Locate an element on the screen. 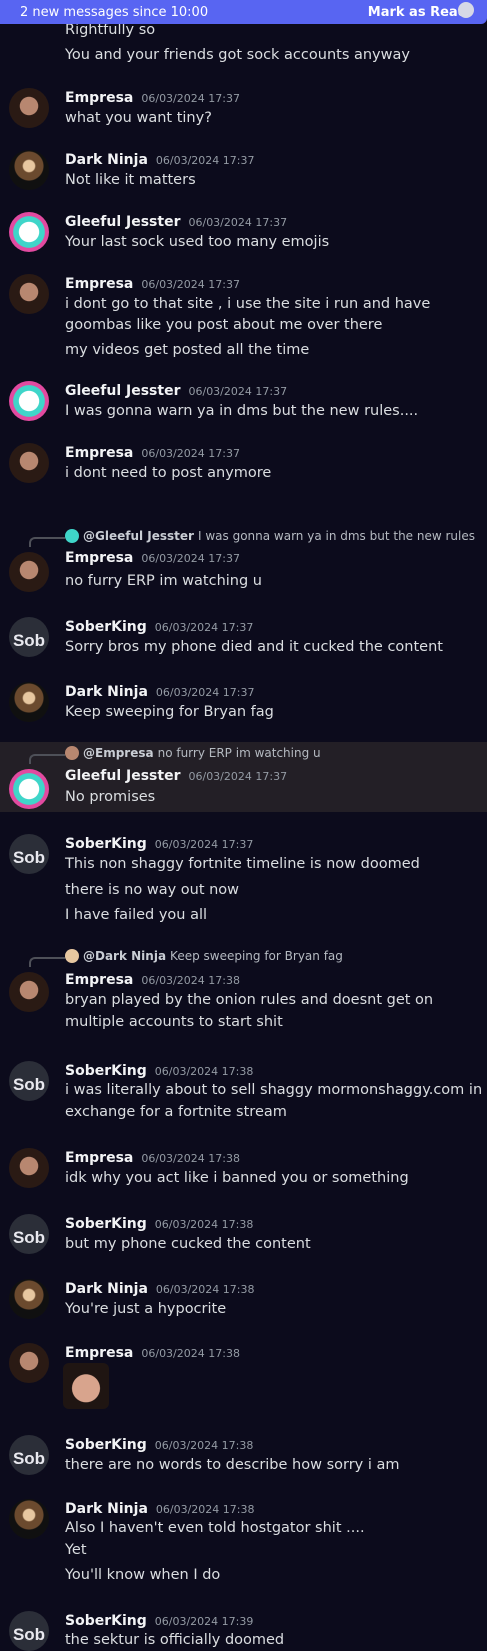  message-line: no furry ERP im watching u is located at coordinates (163, 581).